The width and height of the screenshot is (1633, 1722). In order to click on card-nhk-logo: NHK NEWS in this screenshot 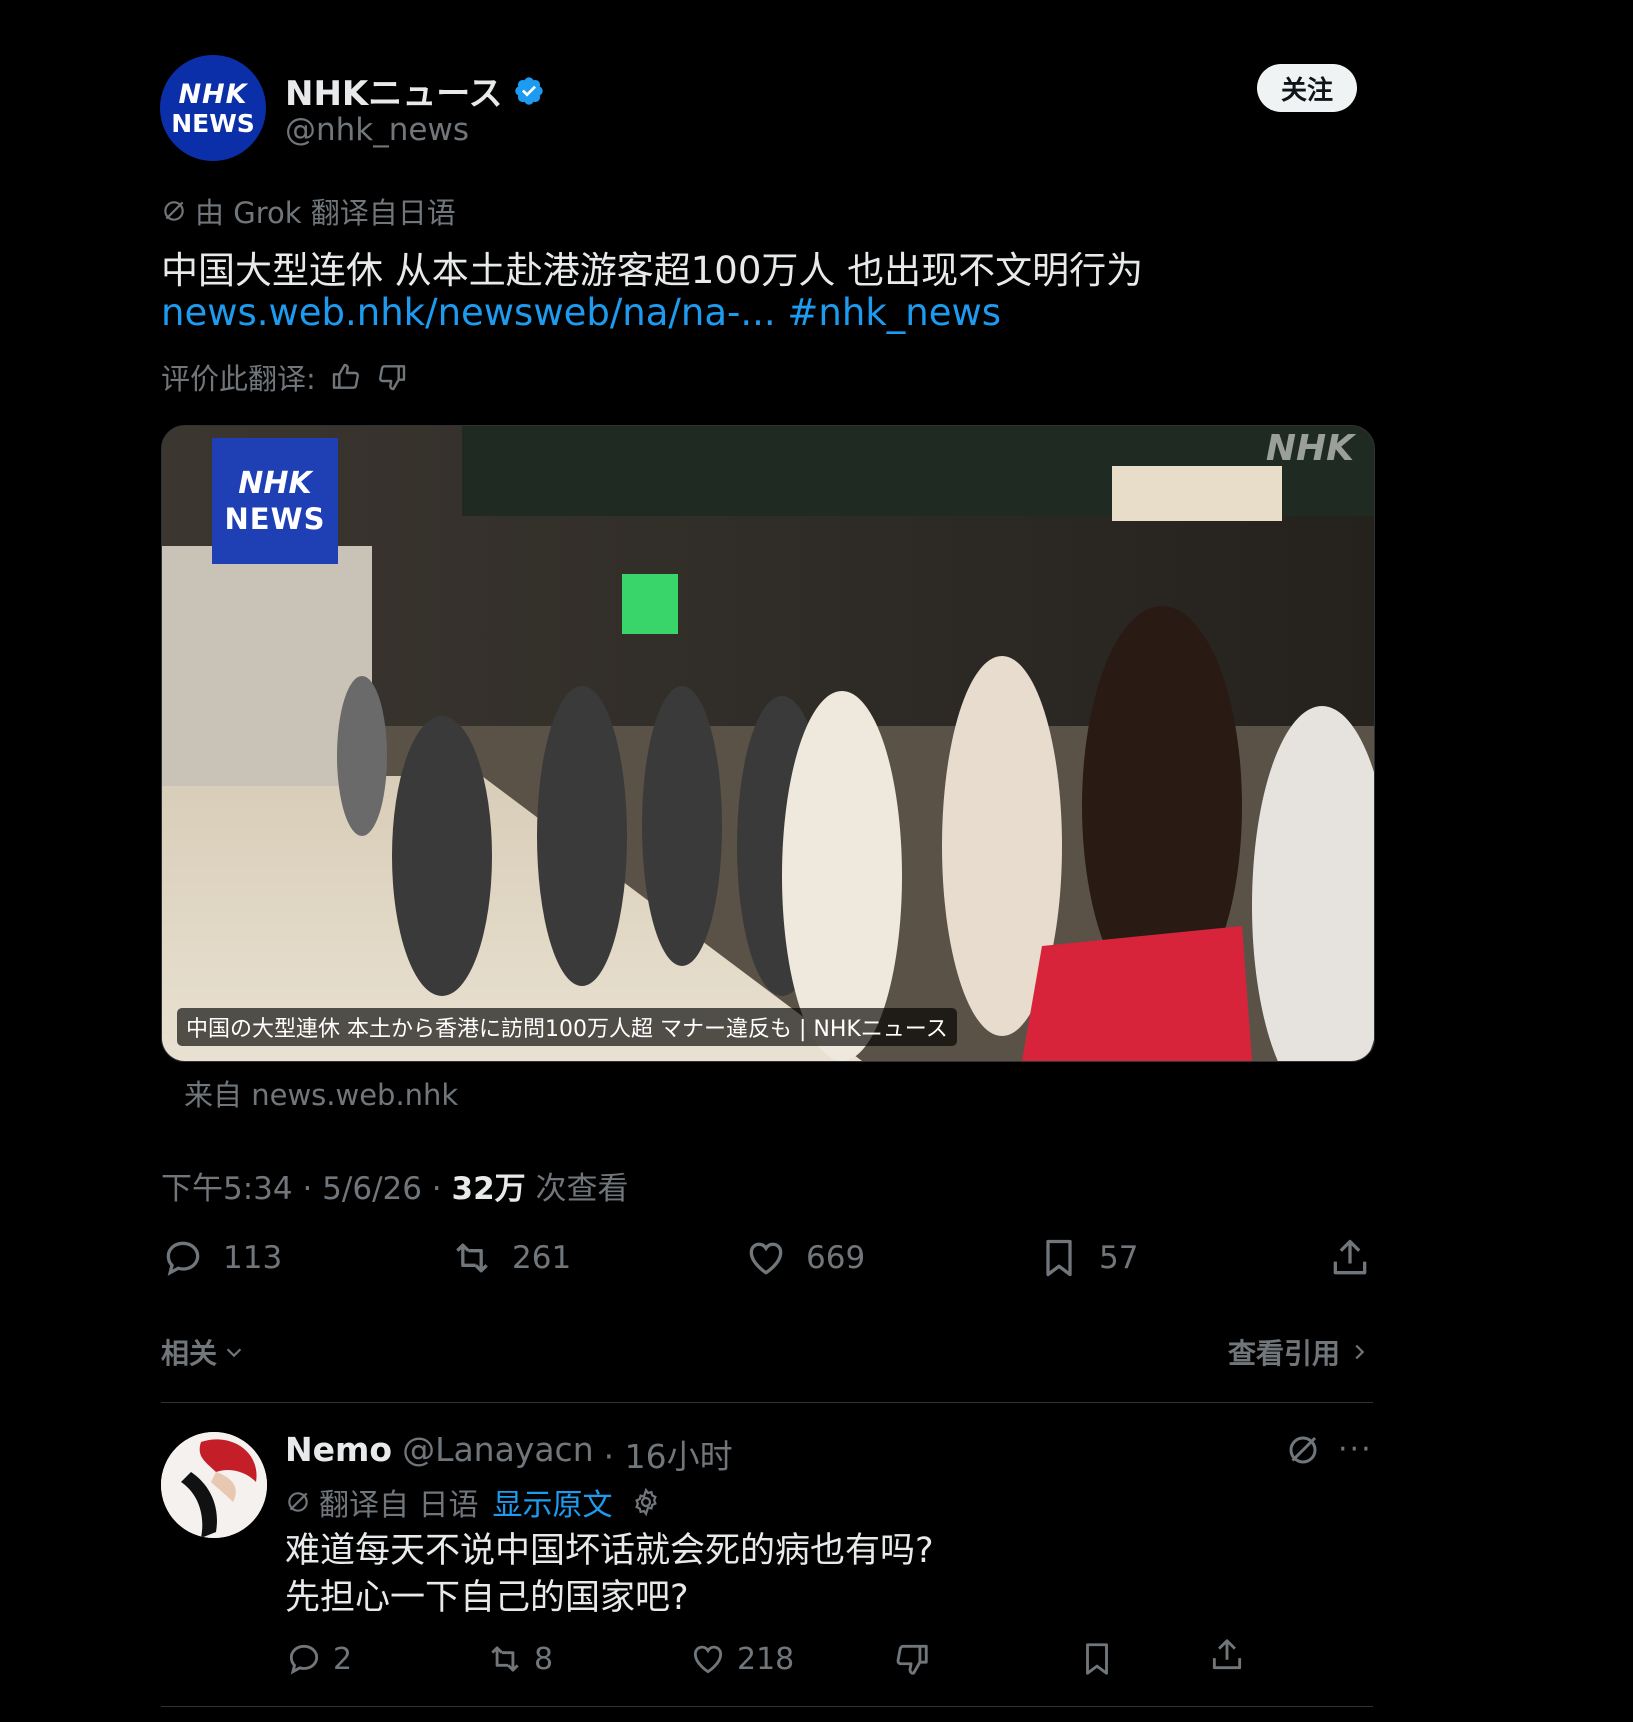, I will do `click(275, 501)`.